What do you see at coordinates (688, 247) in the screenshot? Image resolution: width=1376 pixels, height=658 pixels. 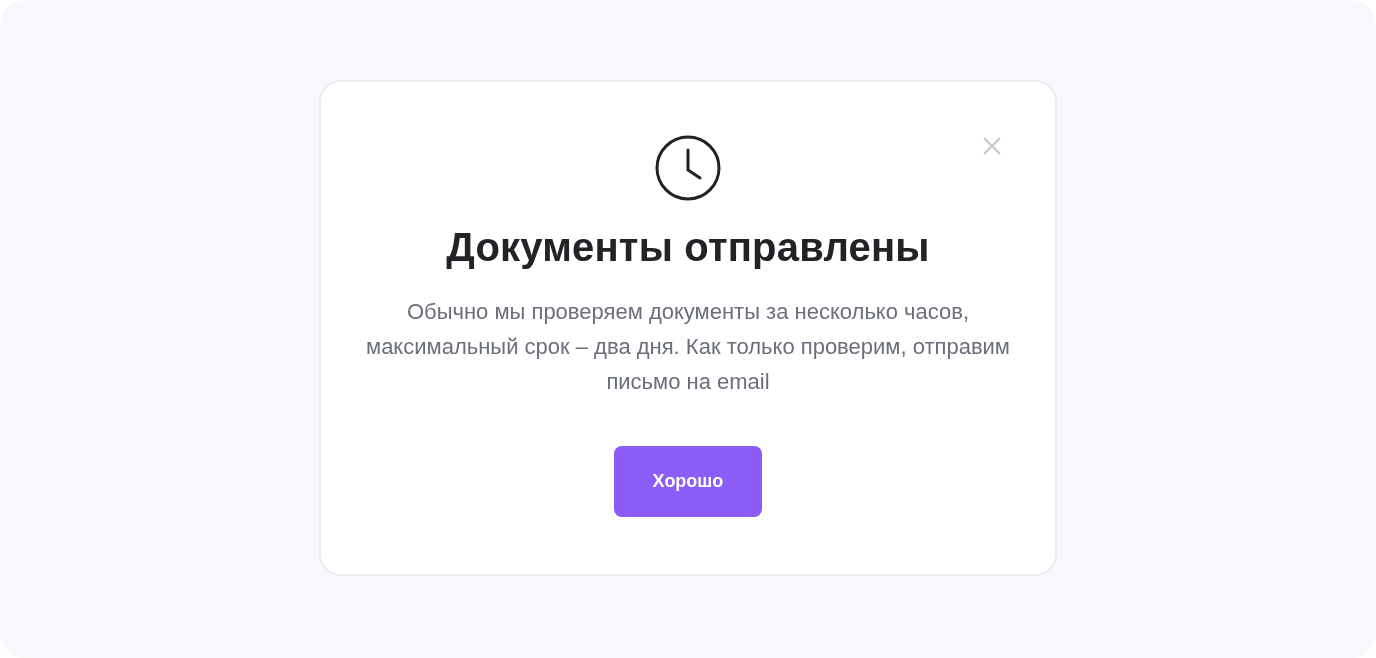 I see `dialog-title: Документы отправлены` at bounding box center [688, 247].